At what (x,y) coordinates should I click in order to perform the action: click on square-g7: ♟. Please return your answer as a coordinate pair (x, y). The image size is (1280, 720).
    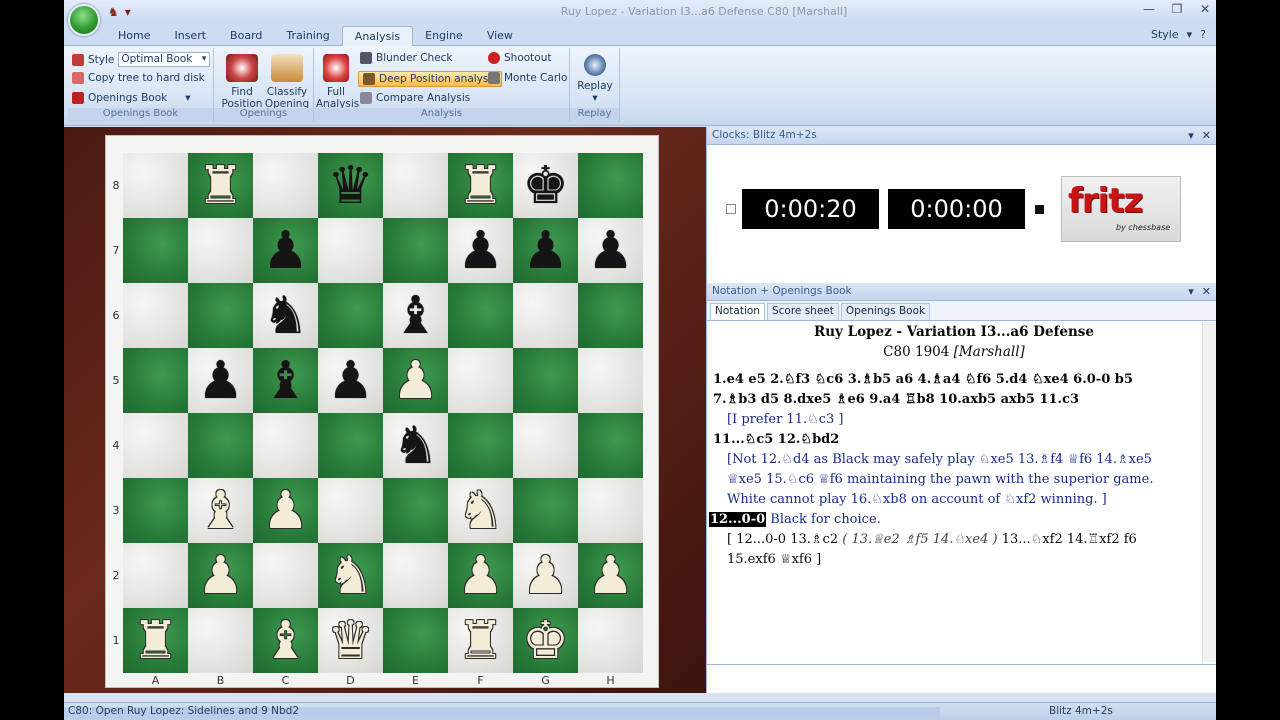
    Looking at the image, I should click on (545, 250).